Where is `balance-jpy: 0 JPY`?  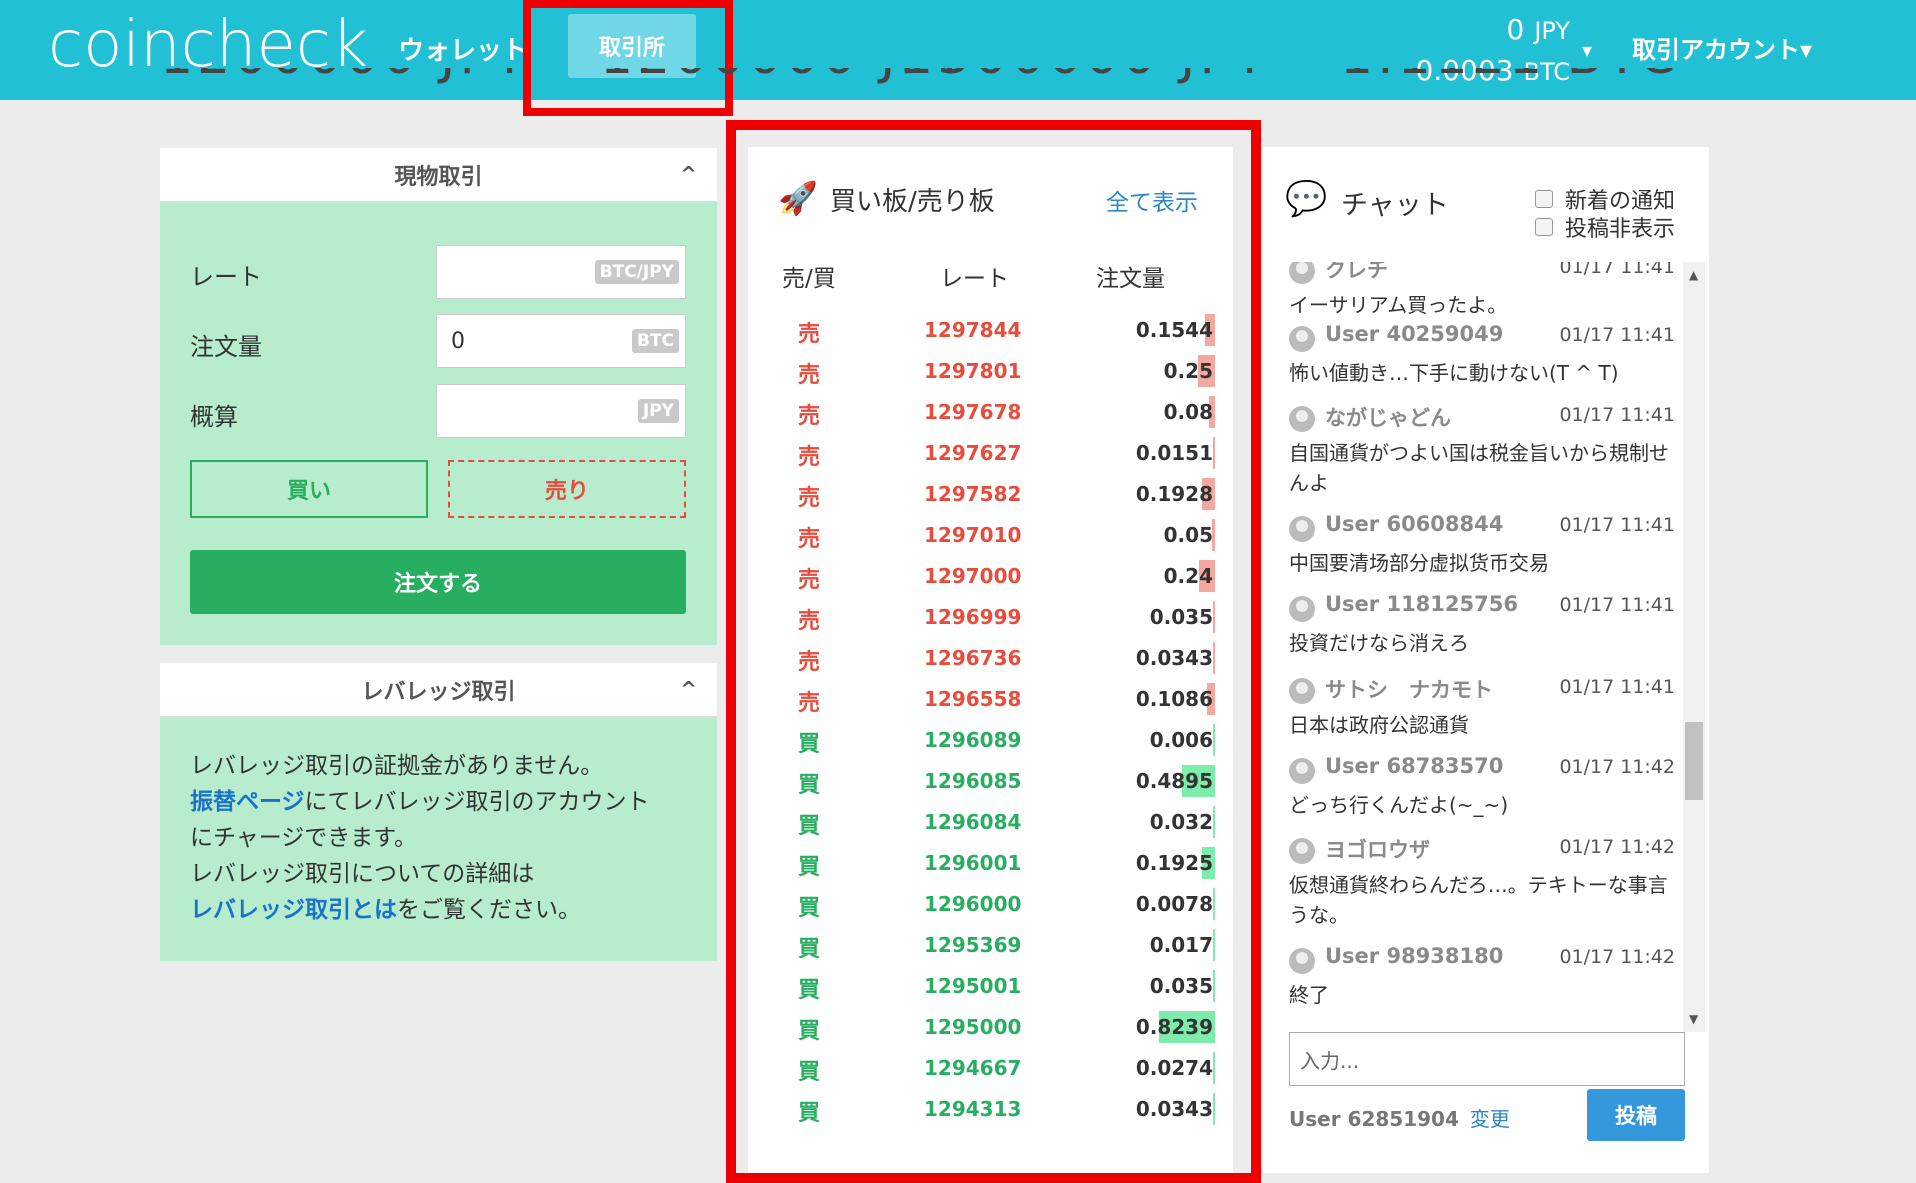 balance-jpy: 0 JPY is located at coordinates (1470, 30).